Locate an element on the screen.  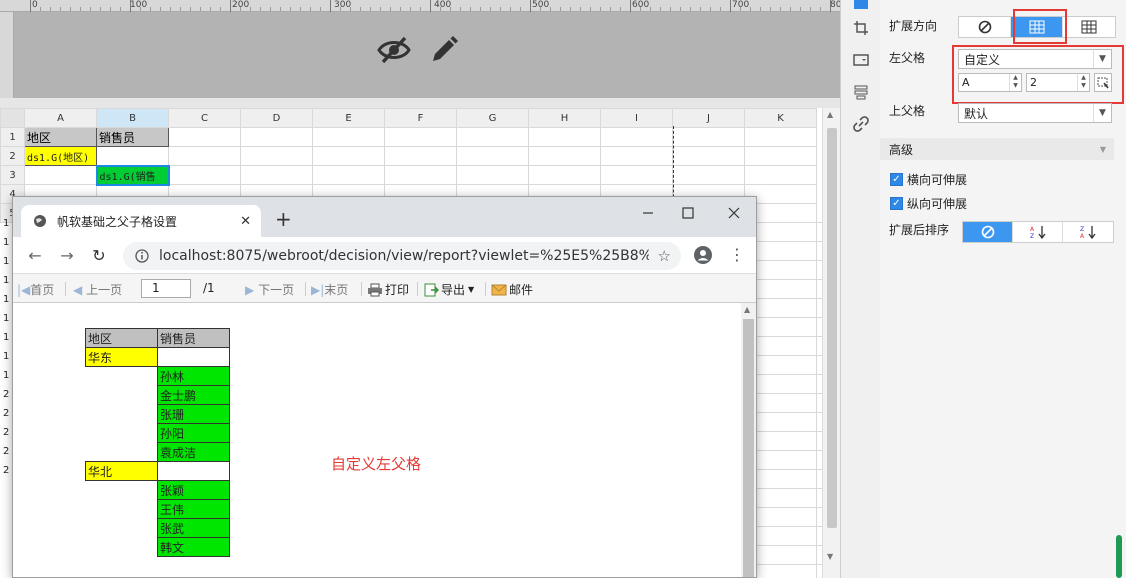
cell-property-icon is located at coordinates (861, 6).